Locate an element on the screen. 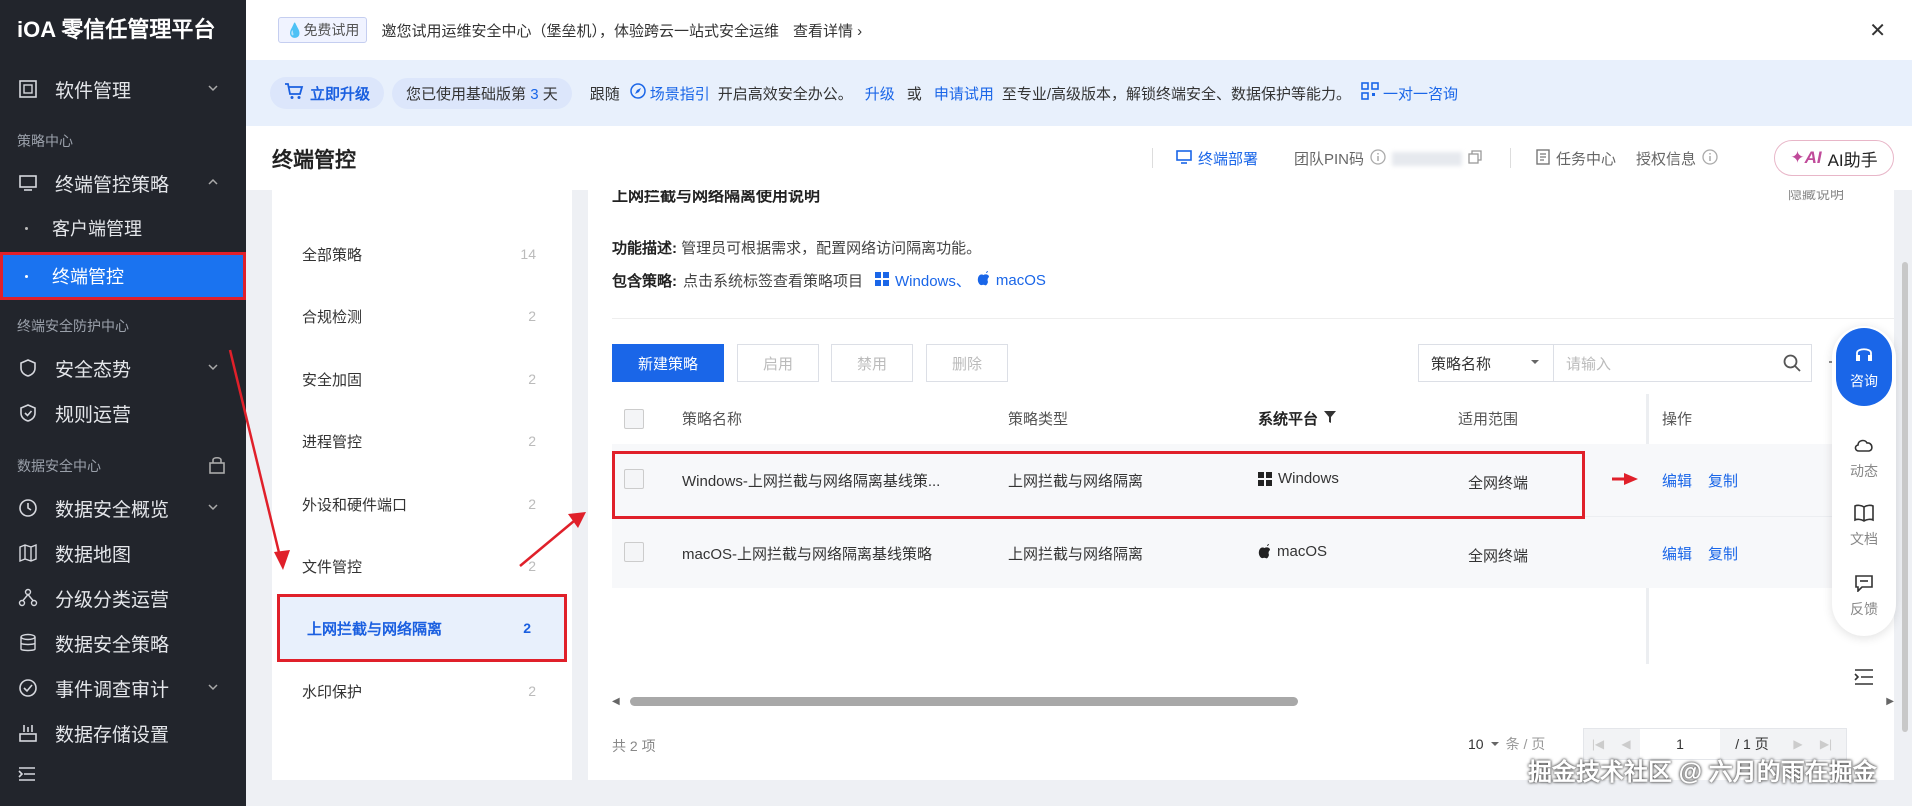 The image size is (1912, 806). docs-label: 文档 is located at coordinates (1864, 539).